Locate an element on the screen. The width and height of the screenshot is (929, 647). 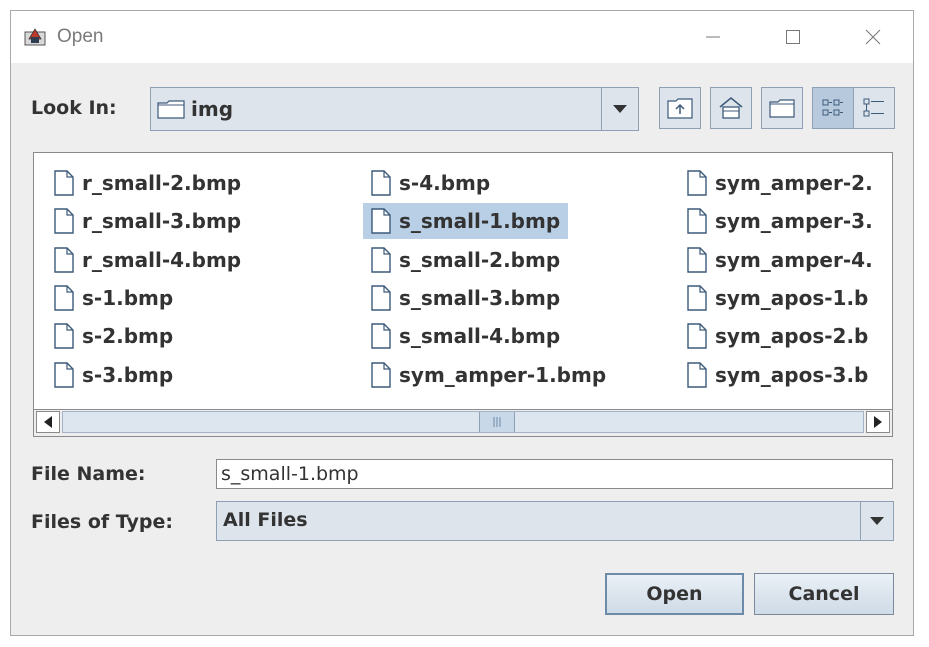
grip-icon is located at coordinates (497, 422).